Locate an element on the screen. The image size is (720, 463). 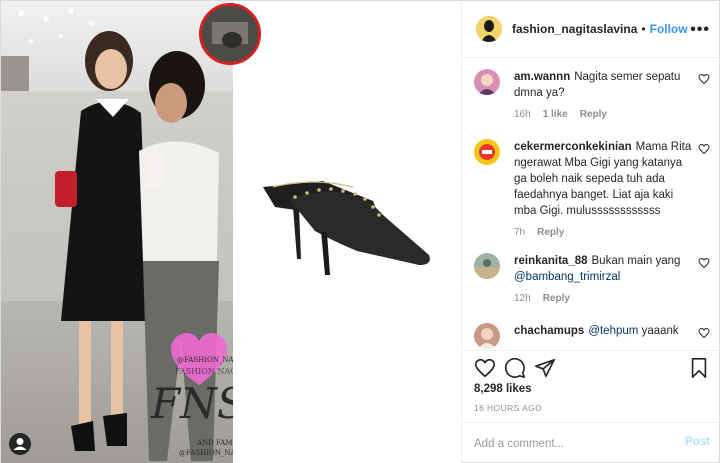
comment-bubble-icon is located at coordinates (515, 368).